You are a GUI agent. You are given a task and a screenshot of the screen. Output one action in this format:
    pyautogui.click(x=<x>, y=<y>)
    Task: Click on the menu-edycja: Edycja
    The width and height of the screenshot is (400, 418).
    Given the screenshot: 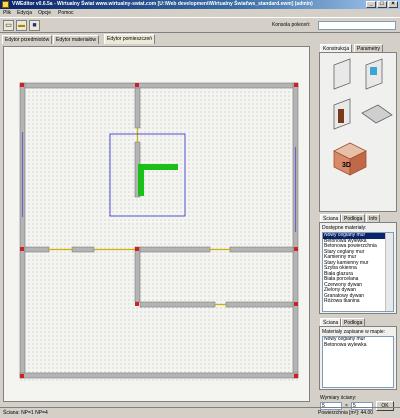 What is the action you would take?
    pyautogui.click(x=24, y=13)
    